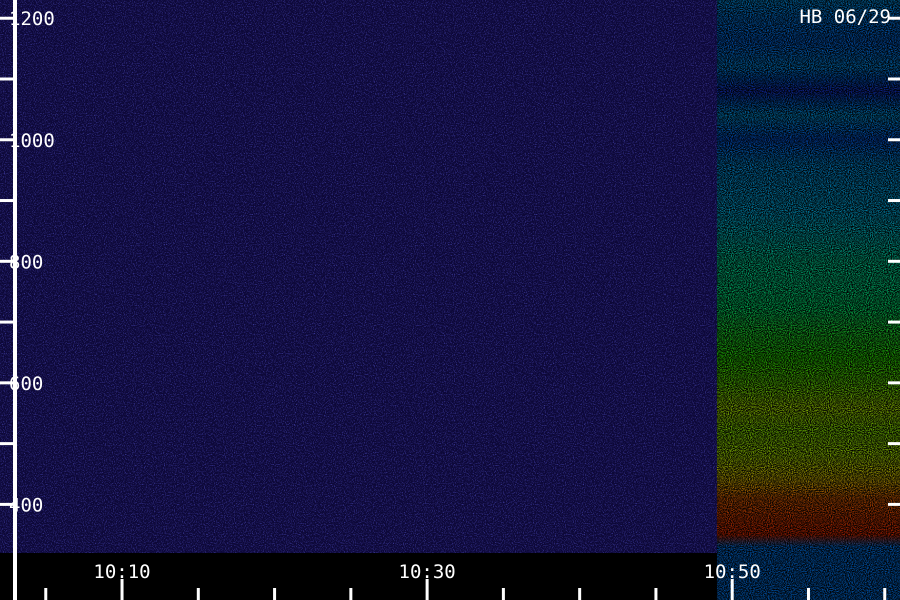  I want to click on x-tick-label: 10:10, so click(121, 572).